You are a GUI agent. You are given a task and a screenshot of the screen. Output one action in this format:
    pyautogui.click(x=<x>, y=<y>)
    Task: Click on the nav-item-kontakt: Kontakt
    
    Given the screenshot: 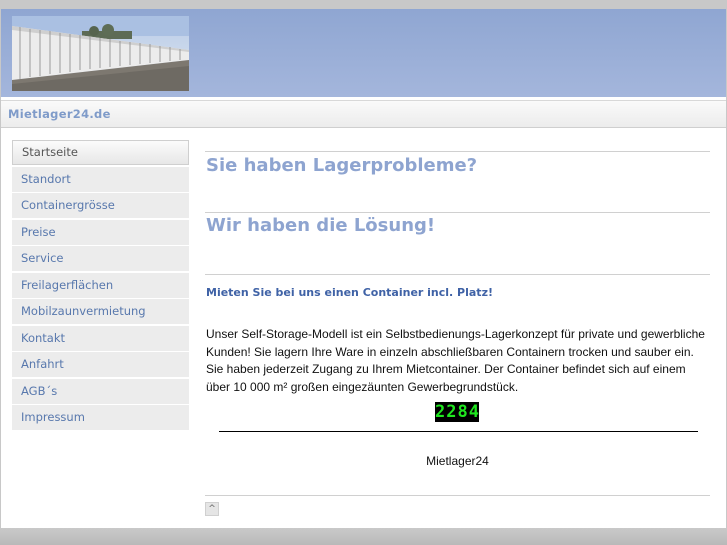 What is the action you would take?
    pyautogui.click(x=100, y=338)
    